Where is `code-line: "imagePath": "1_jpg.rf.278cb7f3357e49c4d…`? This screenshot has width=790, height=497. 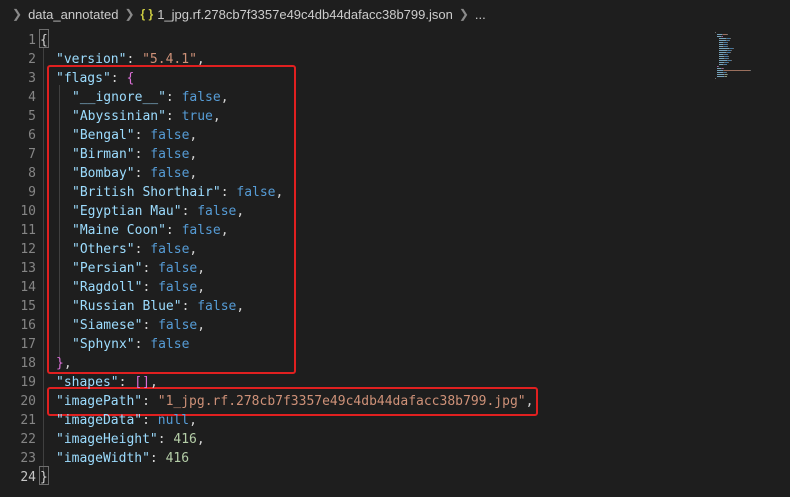
code-line: "imagePath": "1_jpg.rf.278cb7f3357e49c4d… is located at coordinates (294, 401).